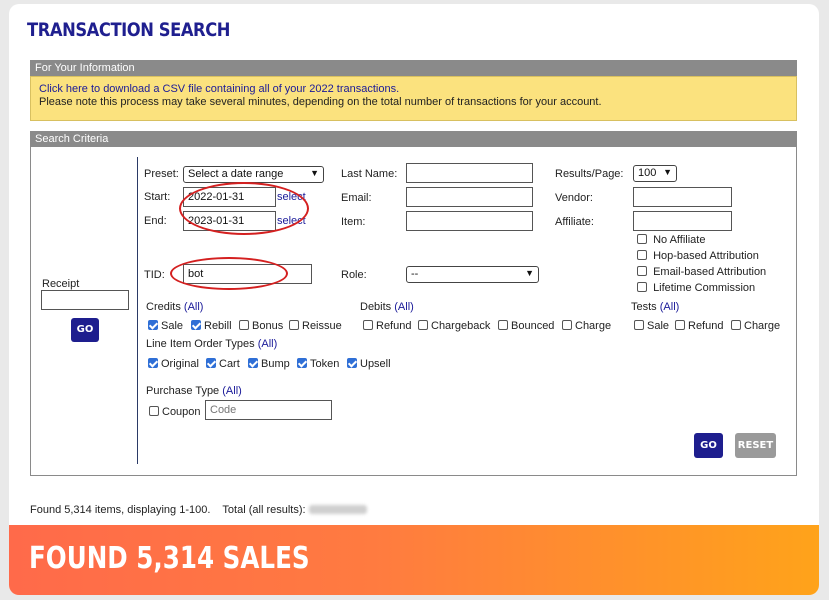 The image size is (829, 600). What do you see at coordinates (212, 344) in the screenshot?
I see `line-item-heading: Line Item Order Types (All)` at bounding box center [212, 344].